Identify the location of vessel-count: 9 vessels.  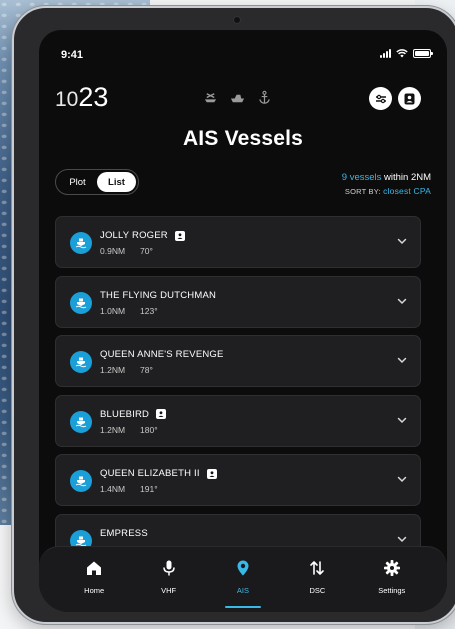
(361, 177).